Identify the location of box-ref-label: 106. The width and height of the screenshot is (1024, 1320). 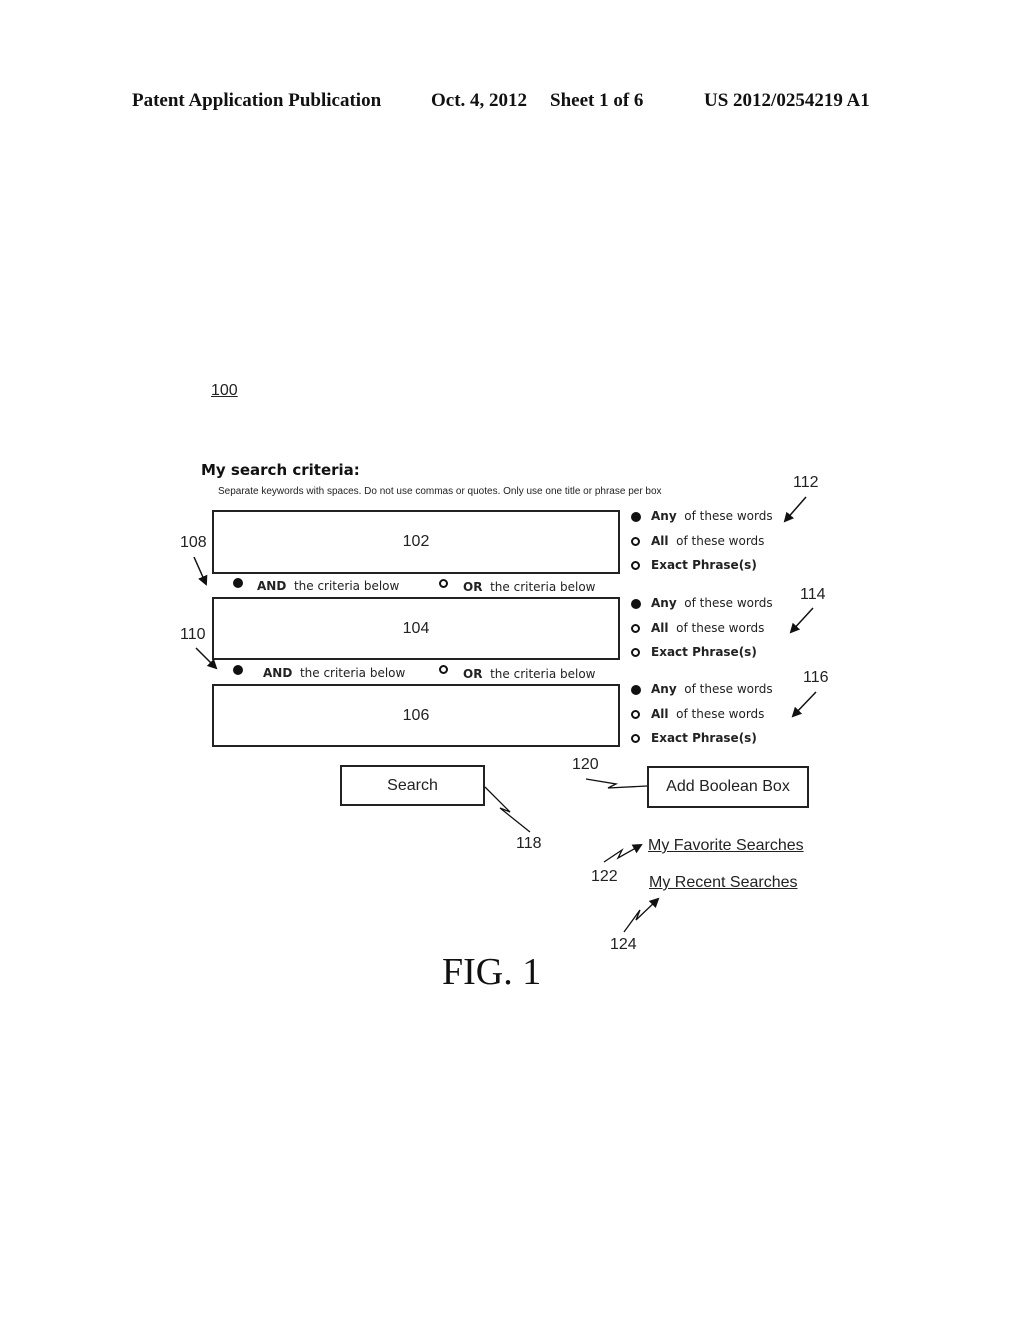
(416, 715).